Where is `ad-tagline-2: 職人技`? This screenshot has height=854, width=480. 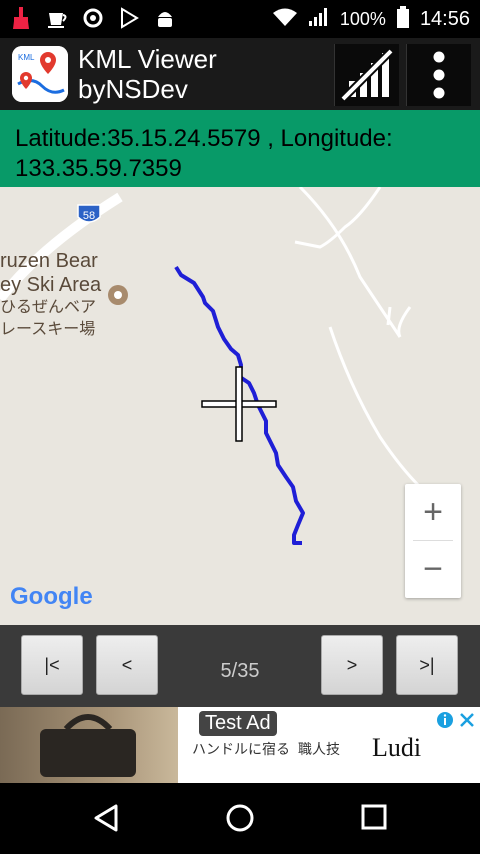 ad-tagline-2: 職人技 is located at coordinates (319, 749).